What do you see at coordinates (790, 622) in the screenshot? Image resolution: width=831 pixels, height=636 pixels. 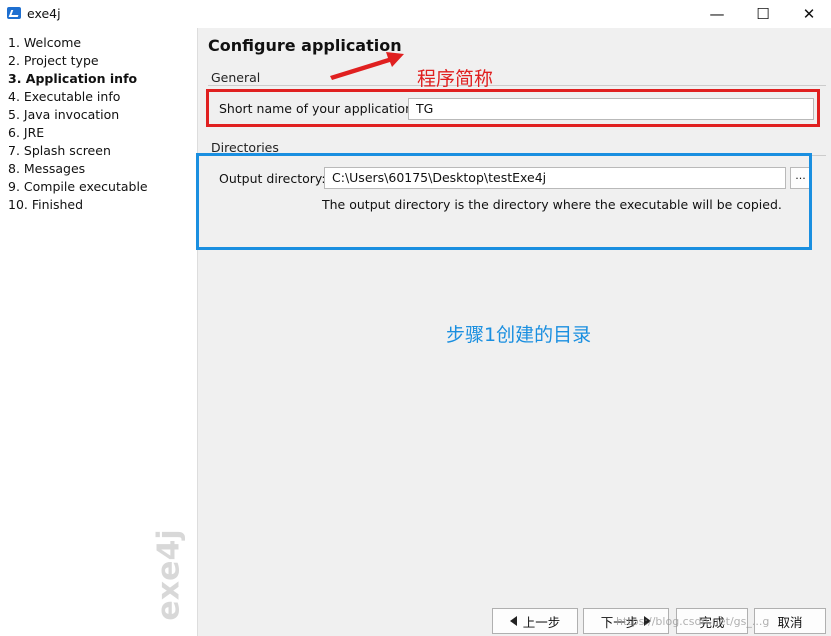 I see `cancel-button-label: 取消` at bounding box center [790, 622].